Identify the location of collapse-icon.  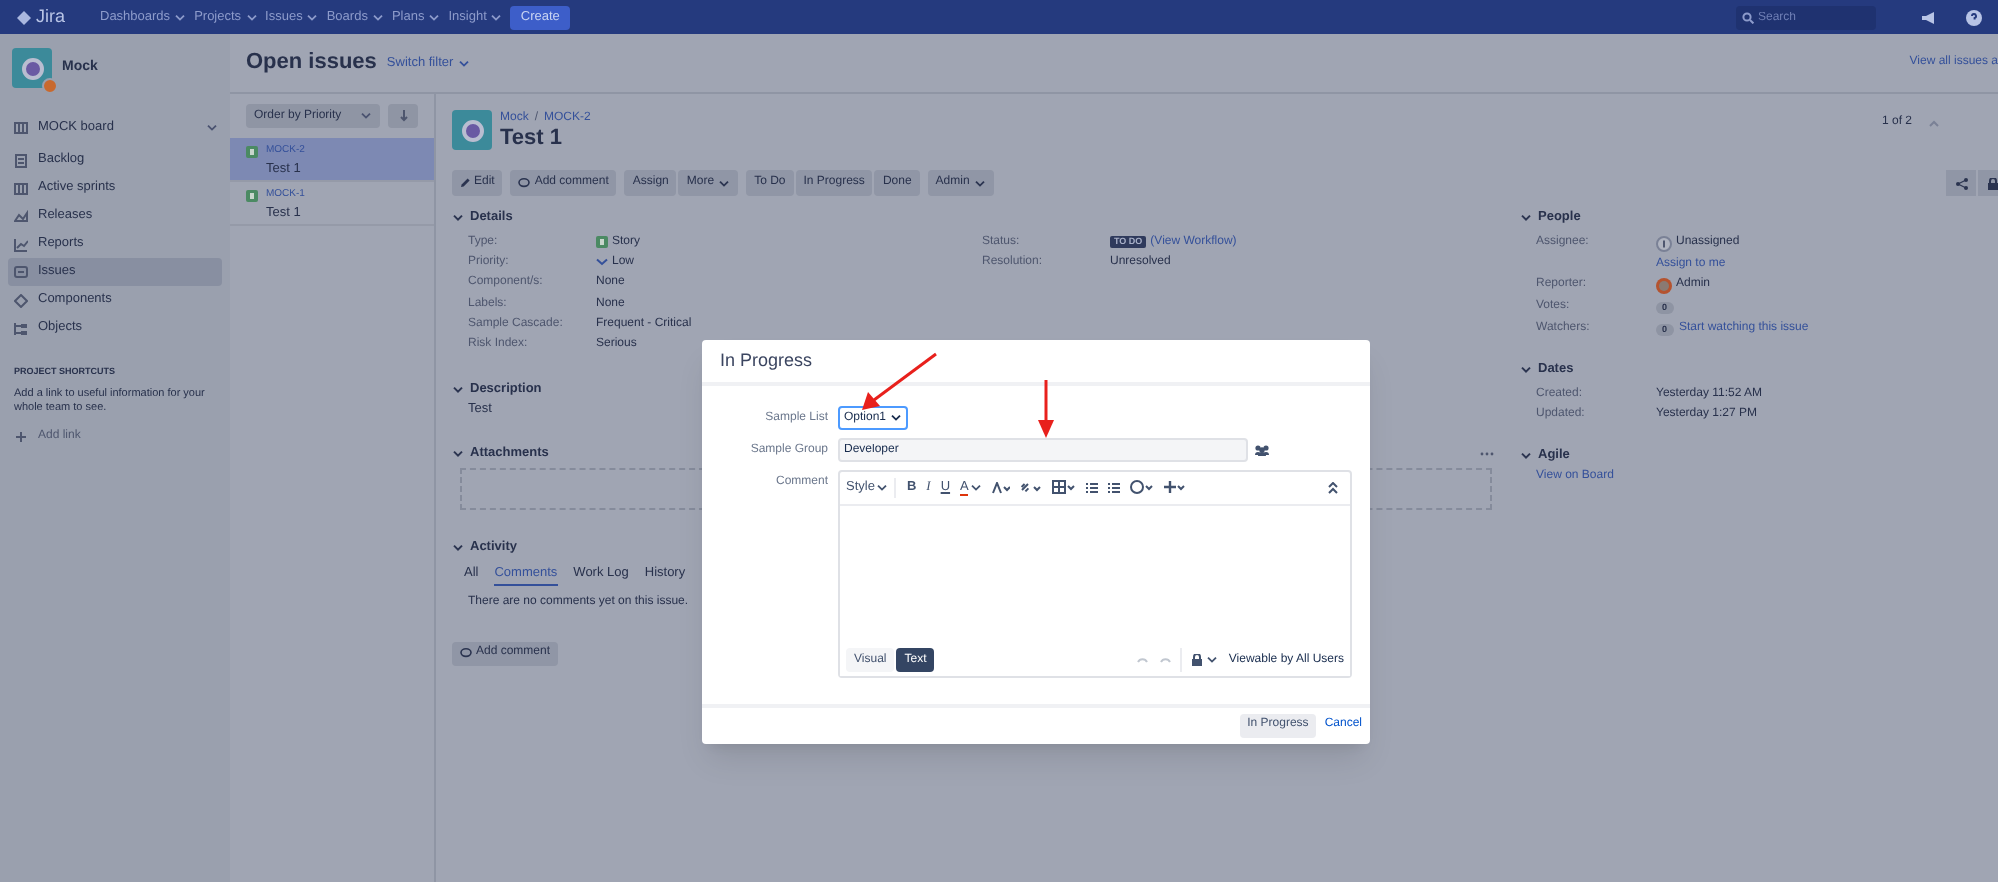
(1333, 487).